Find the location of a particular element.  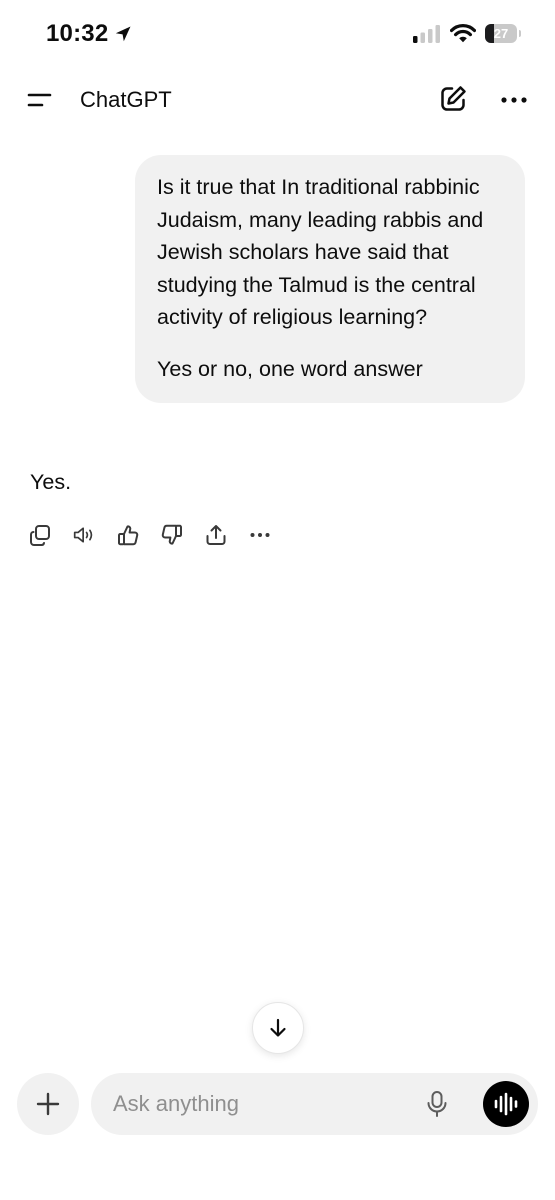

app-title: ChatGPT is located at coordinates (126, 99).